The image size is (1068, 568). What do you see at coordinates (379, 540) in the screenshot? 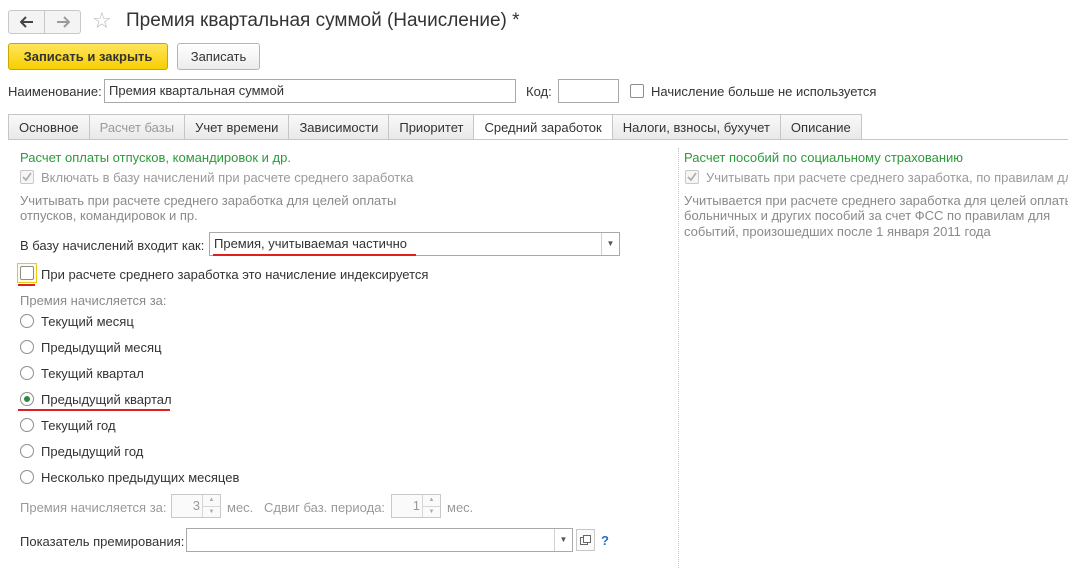
I see `indicator-select: ▼` at bounding box center [379, 540].